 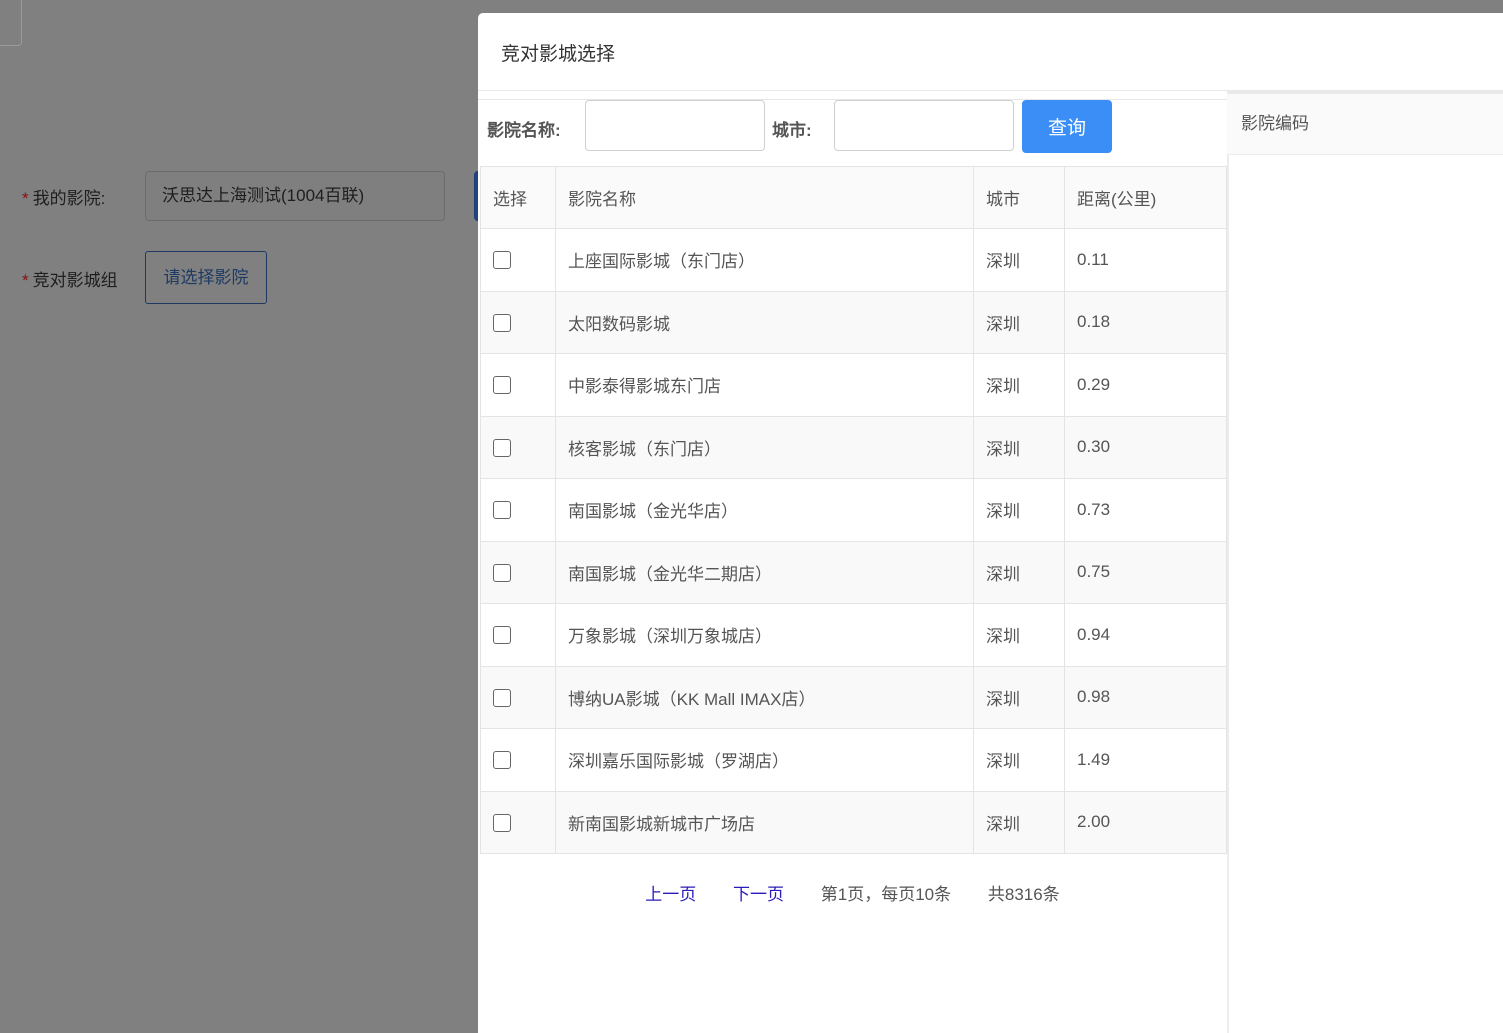 What do you see at coordinates (924, 125) in the screenshot?
I see `city-input` at bounding box center [924, 125].